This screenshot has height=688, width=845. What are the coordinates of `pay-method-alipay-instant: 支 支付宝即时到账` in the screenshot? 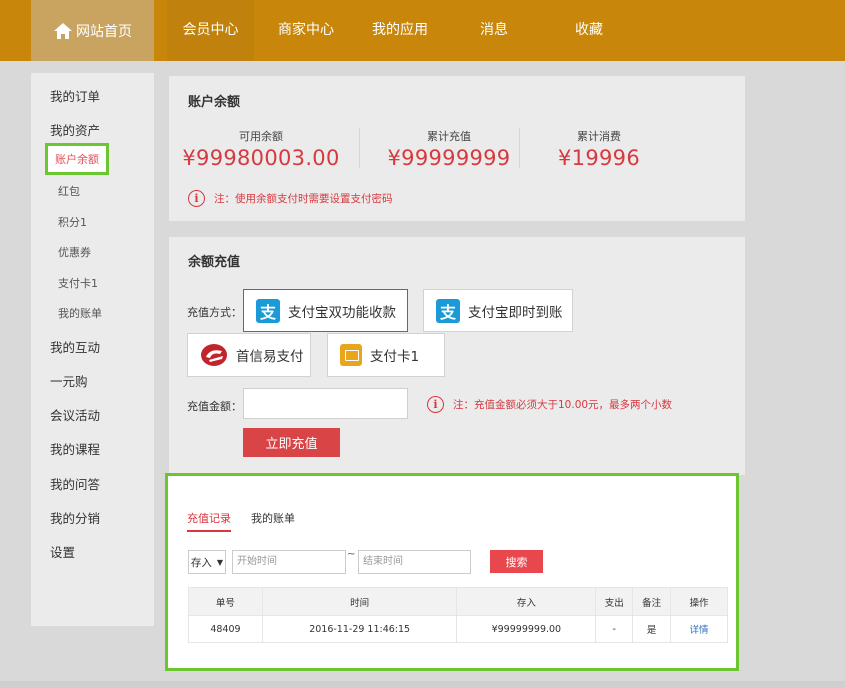 It's located at (498, 310).